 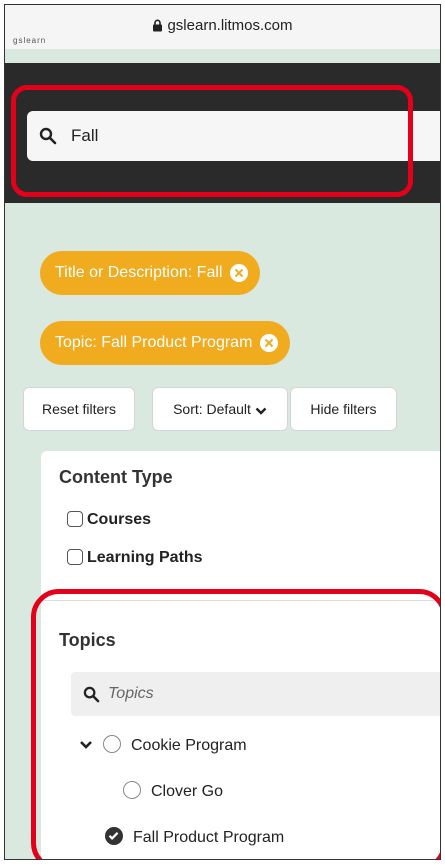 I want to click on hide-filters-button: Hide filters, so click(x=343, y=409).